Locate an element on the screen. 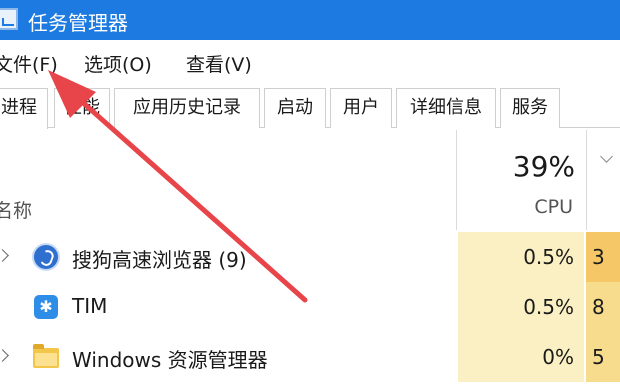  tab-processes: 进程 is located at coordinates (24, 108).